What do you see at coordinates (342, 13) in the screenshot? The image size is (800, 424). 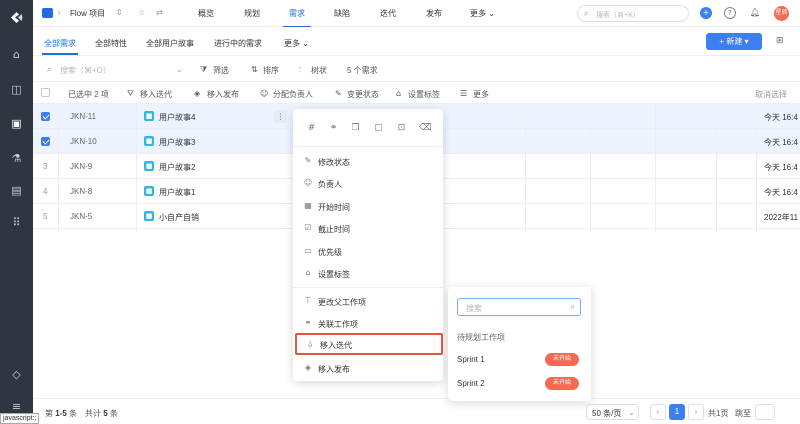 I see `tab-defects: 缺陷` at bounding box center [342, 13].